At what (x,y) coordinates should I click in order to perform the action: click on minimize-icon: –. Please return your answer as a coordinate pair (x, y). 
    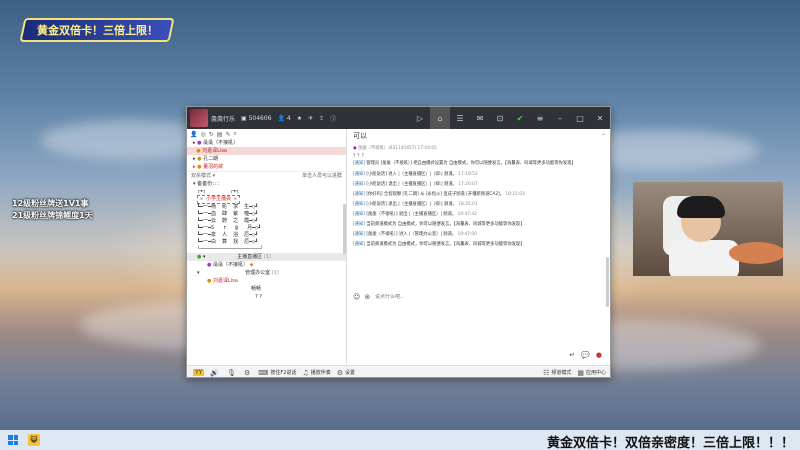
    Looking at the image, I should click on (560, 118).